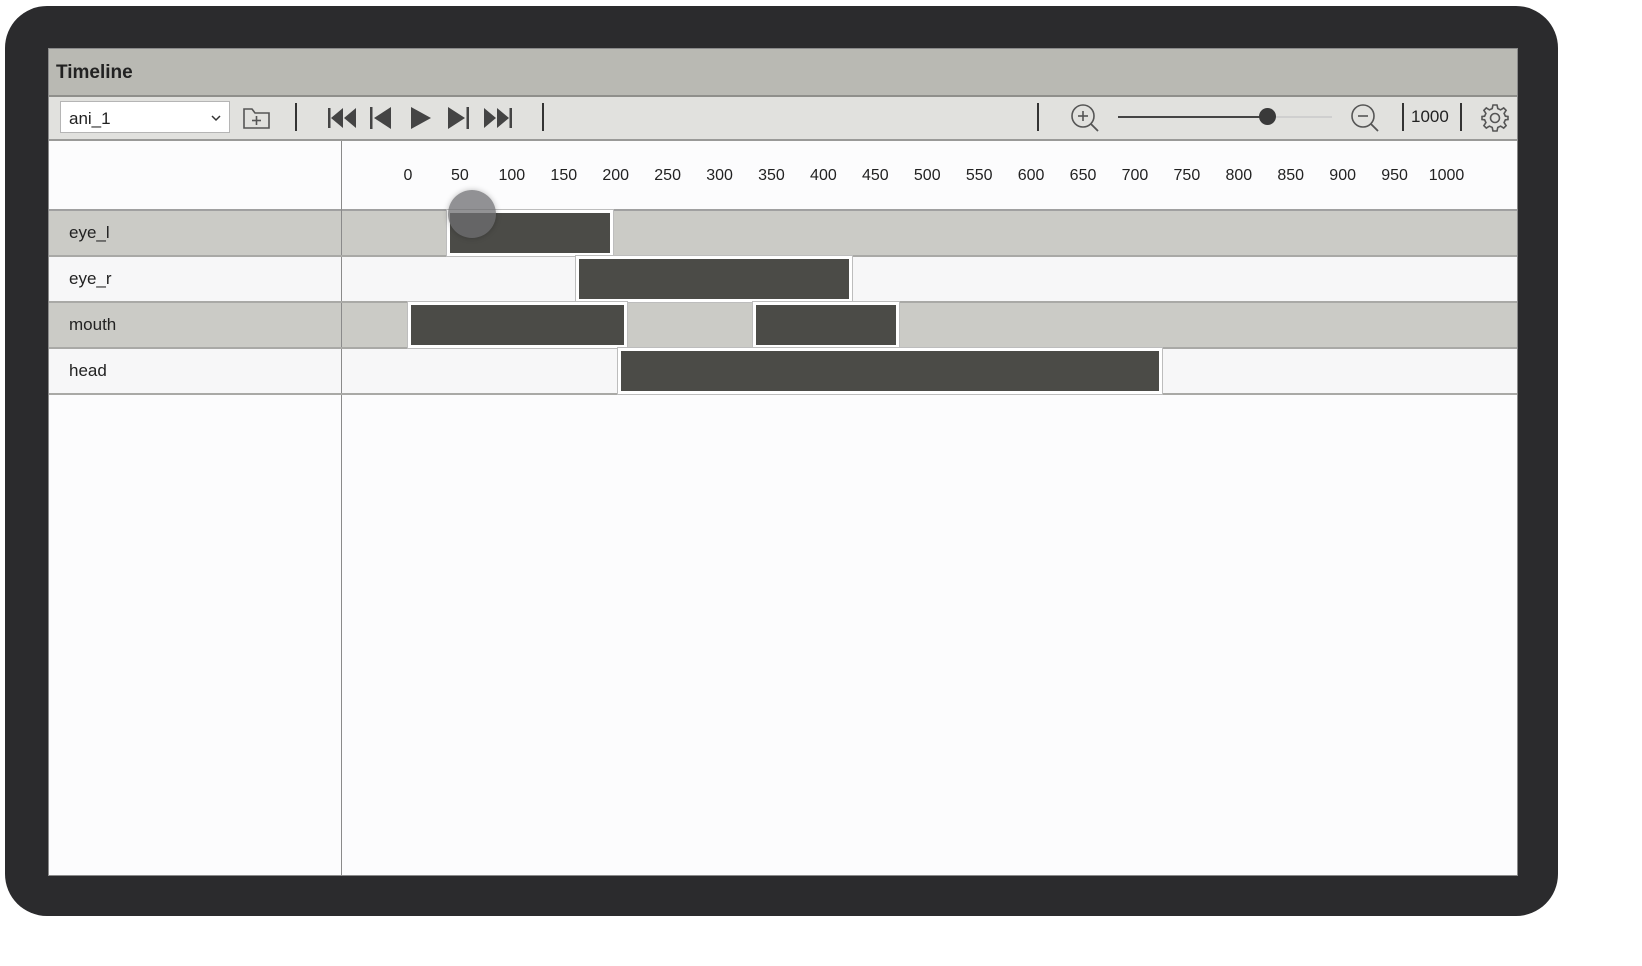 This screenshot has height=966, width=1642. I want to click on ruler-tick-label: 600, so click(1031, 175).